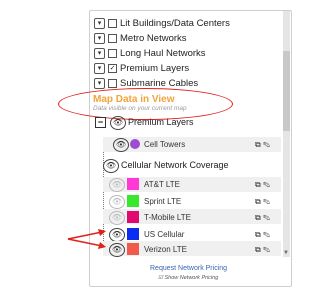 The image size is (320, 300). Describe the element at coordinates (175, 165) in the screenshot. I see `coverage-header: Cellular Network Coverage` at that location.